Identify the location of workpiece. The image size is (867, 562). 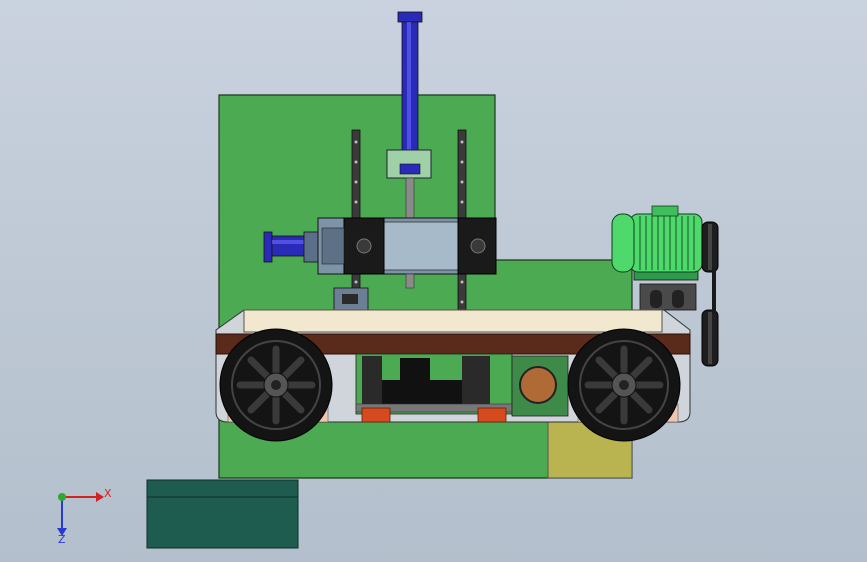
(453, 321).